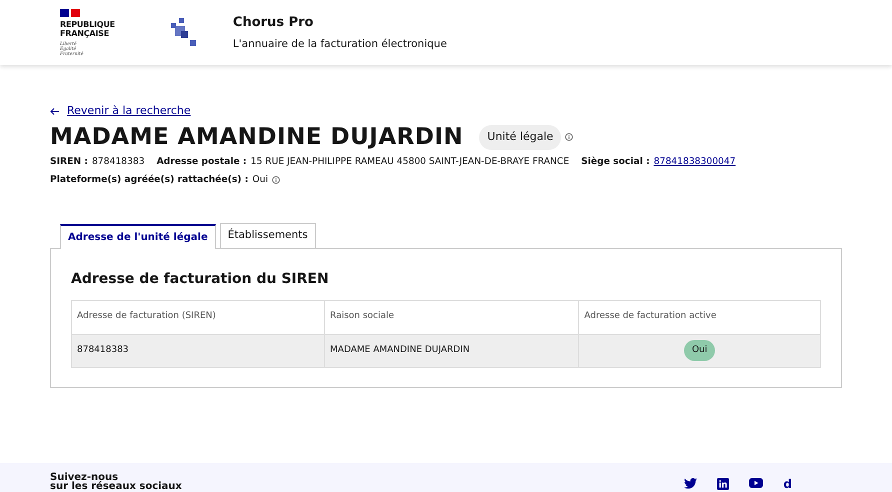  I want to click on republic-name: REPUBLIQUE FRANÇAISE, so click(87, 29).